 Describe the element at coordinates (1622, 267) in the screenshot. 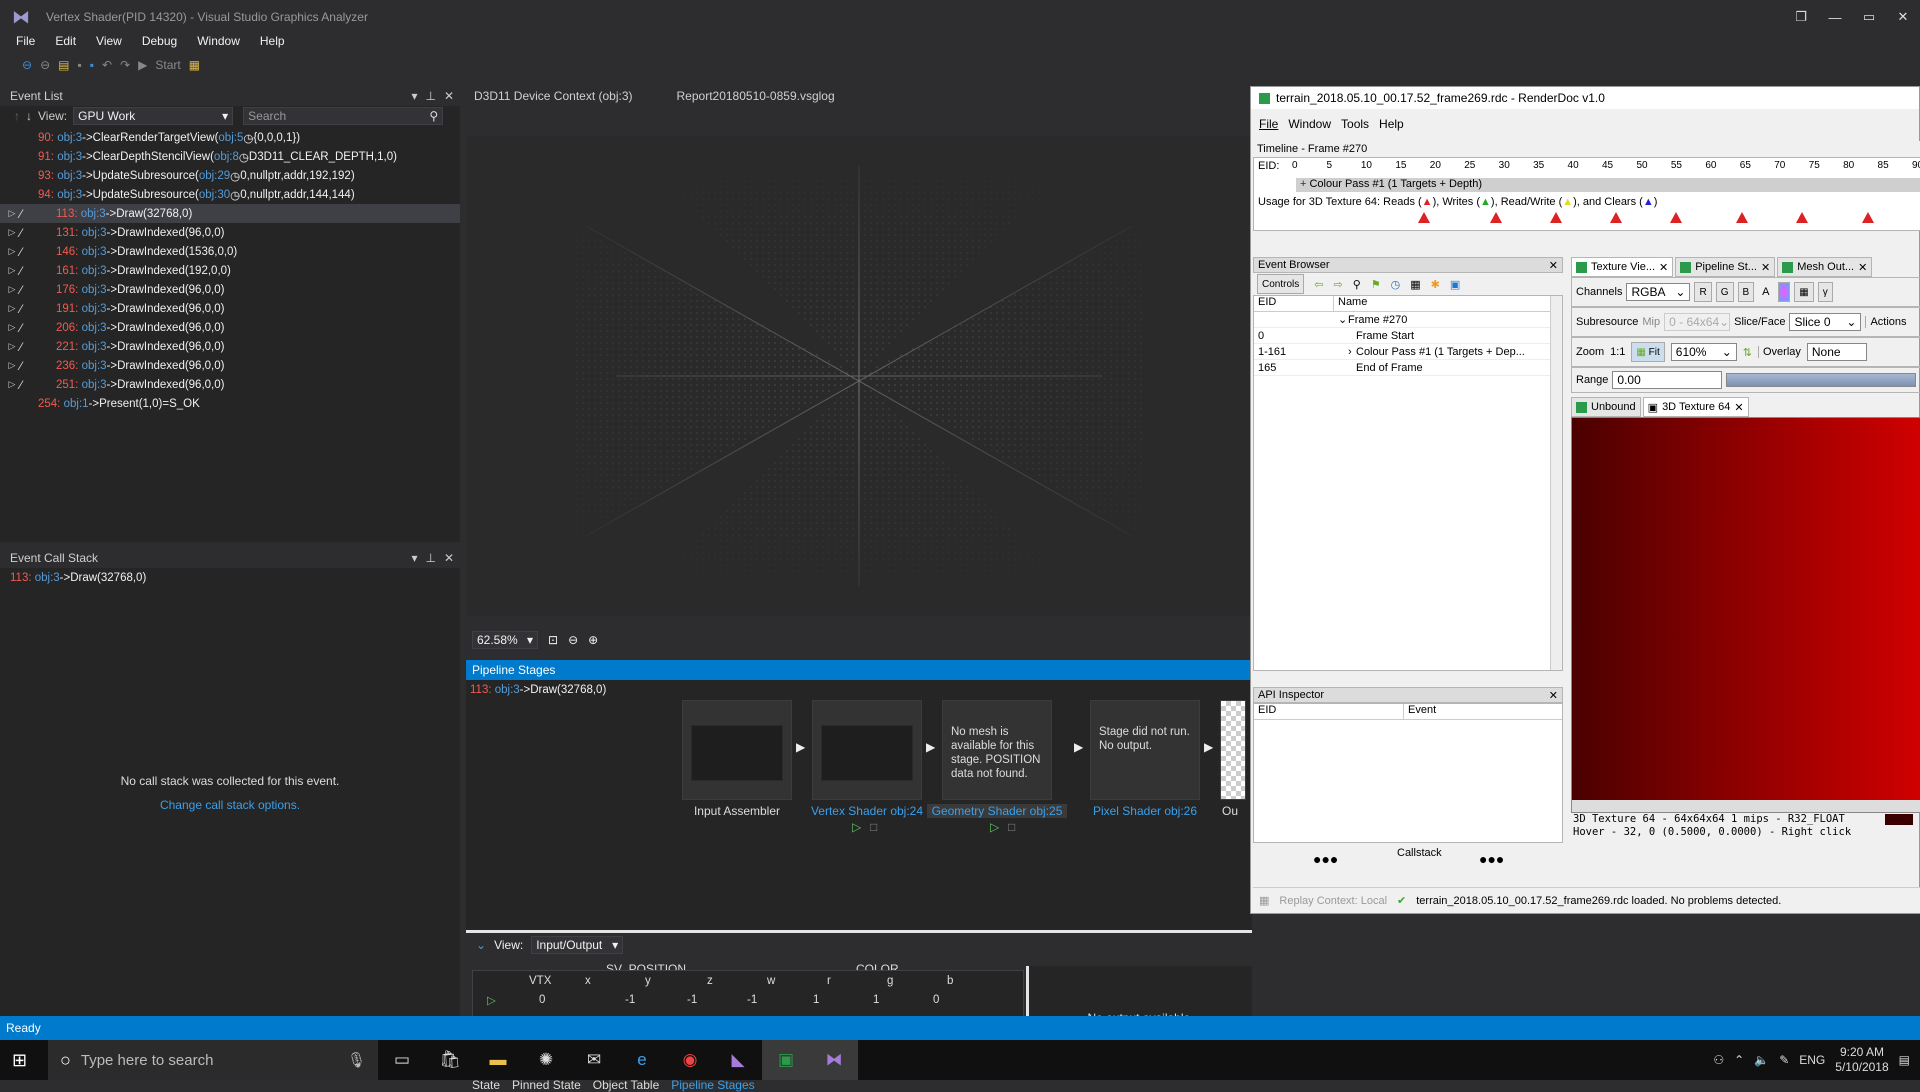

I see `tab-texture-viewer: Texture Vie... ✕` at that location.